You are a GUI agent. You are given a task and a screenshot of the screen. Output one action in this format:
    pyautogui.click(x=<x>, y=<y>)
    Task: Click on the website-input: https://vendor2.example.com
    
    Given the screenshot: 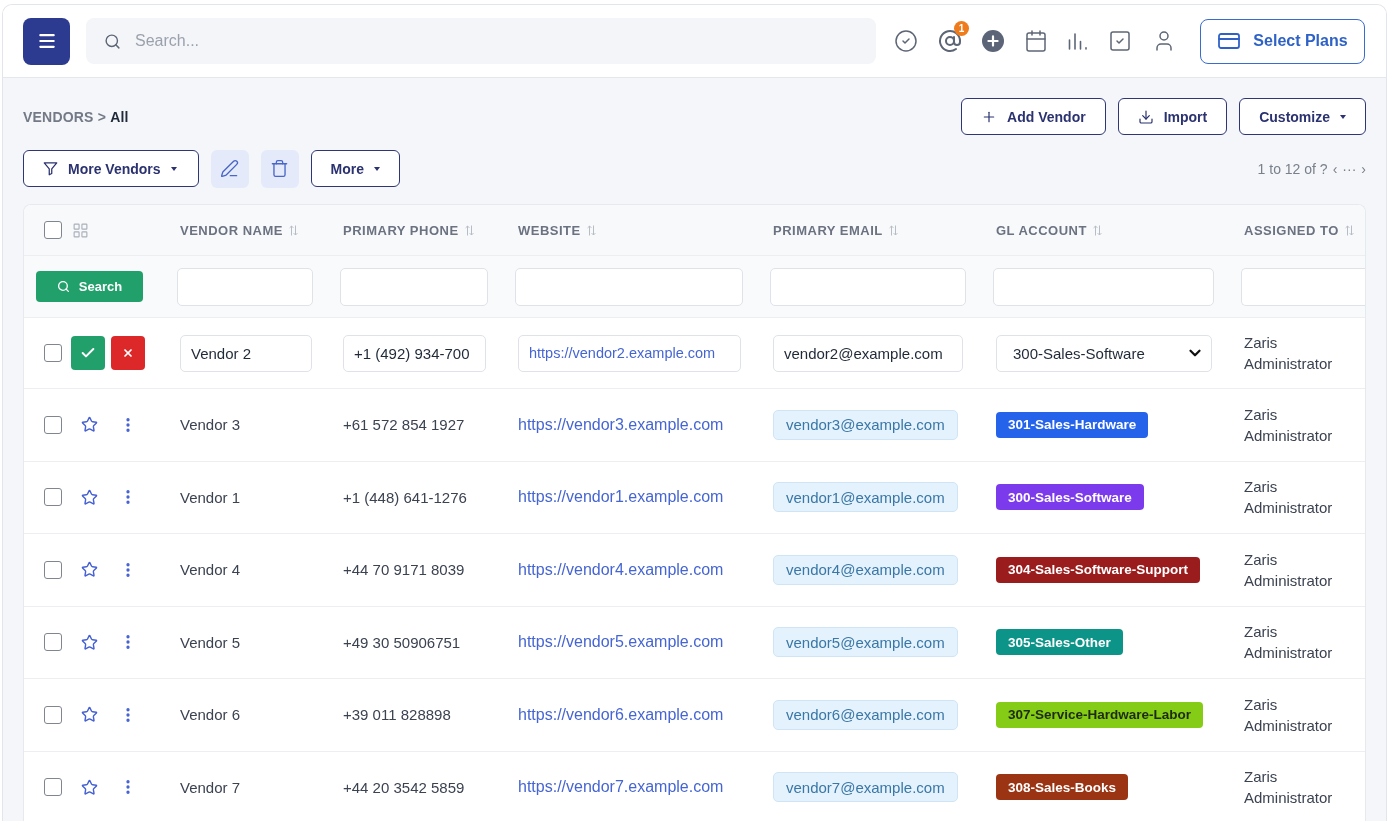 What is the action you would take?
    pyautogui.click(x=629, y=353)
    